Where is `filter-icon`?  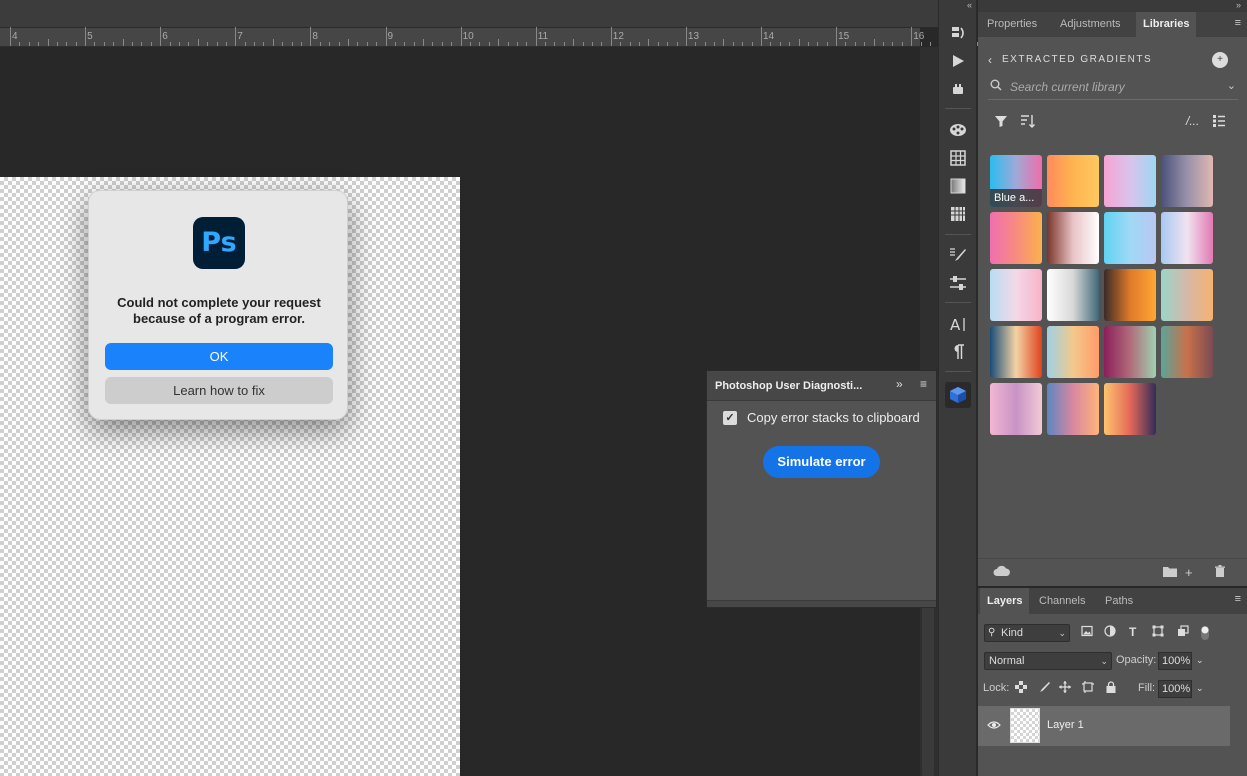 filter-icon is located at coordinates (1001, 122).